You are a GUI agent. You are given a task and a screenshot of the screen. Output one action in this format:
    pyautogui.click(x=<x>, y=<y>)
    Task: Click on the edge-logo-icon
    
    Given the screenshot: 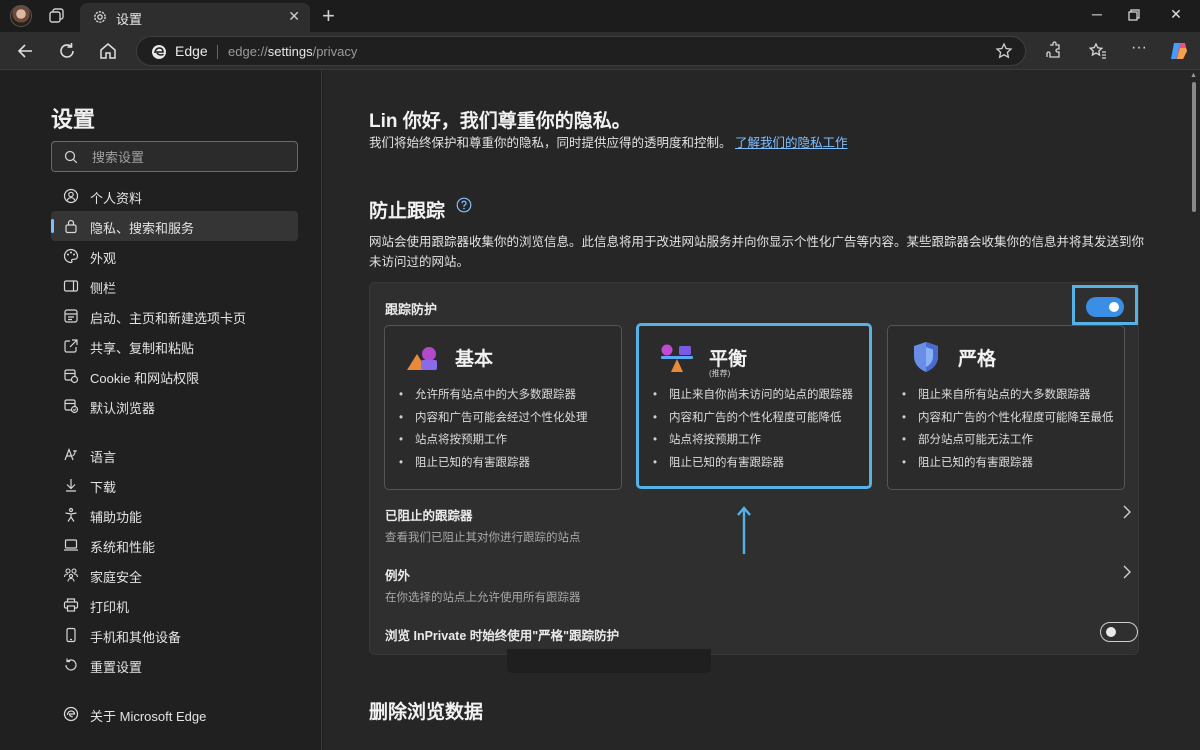 What is the action you would take?
    pyautogui.click(x=159, y=52)
    